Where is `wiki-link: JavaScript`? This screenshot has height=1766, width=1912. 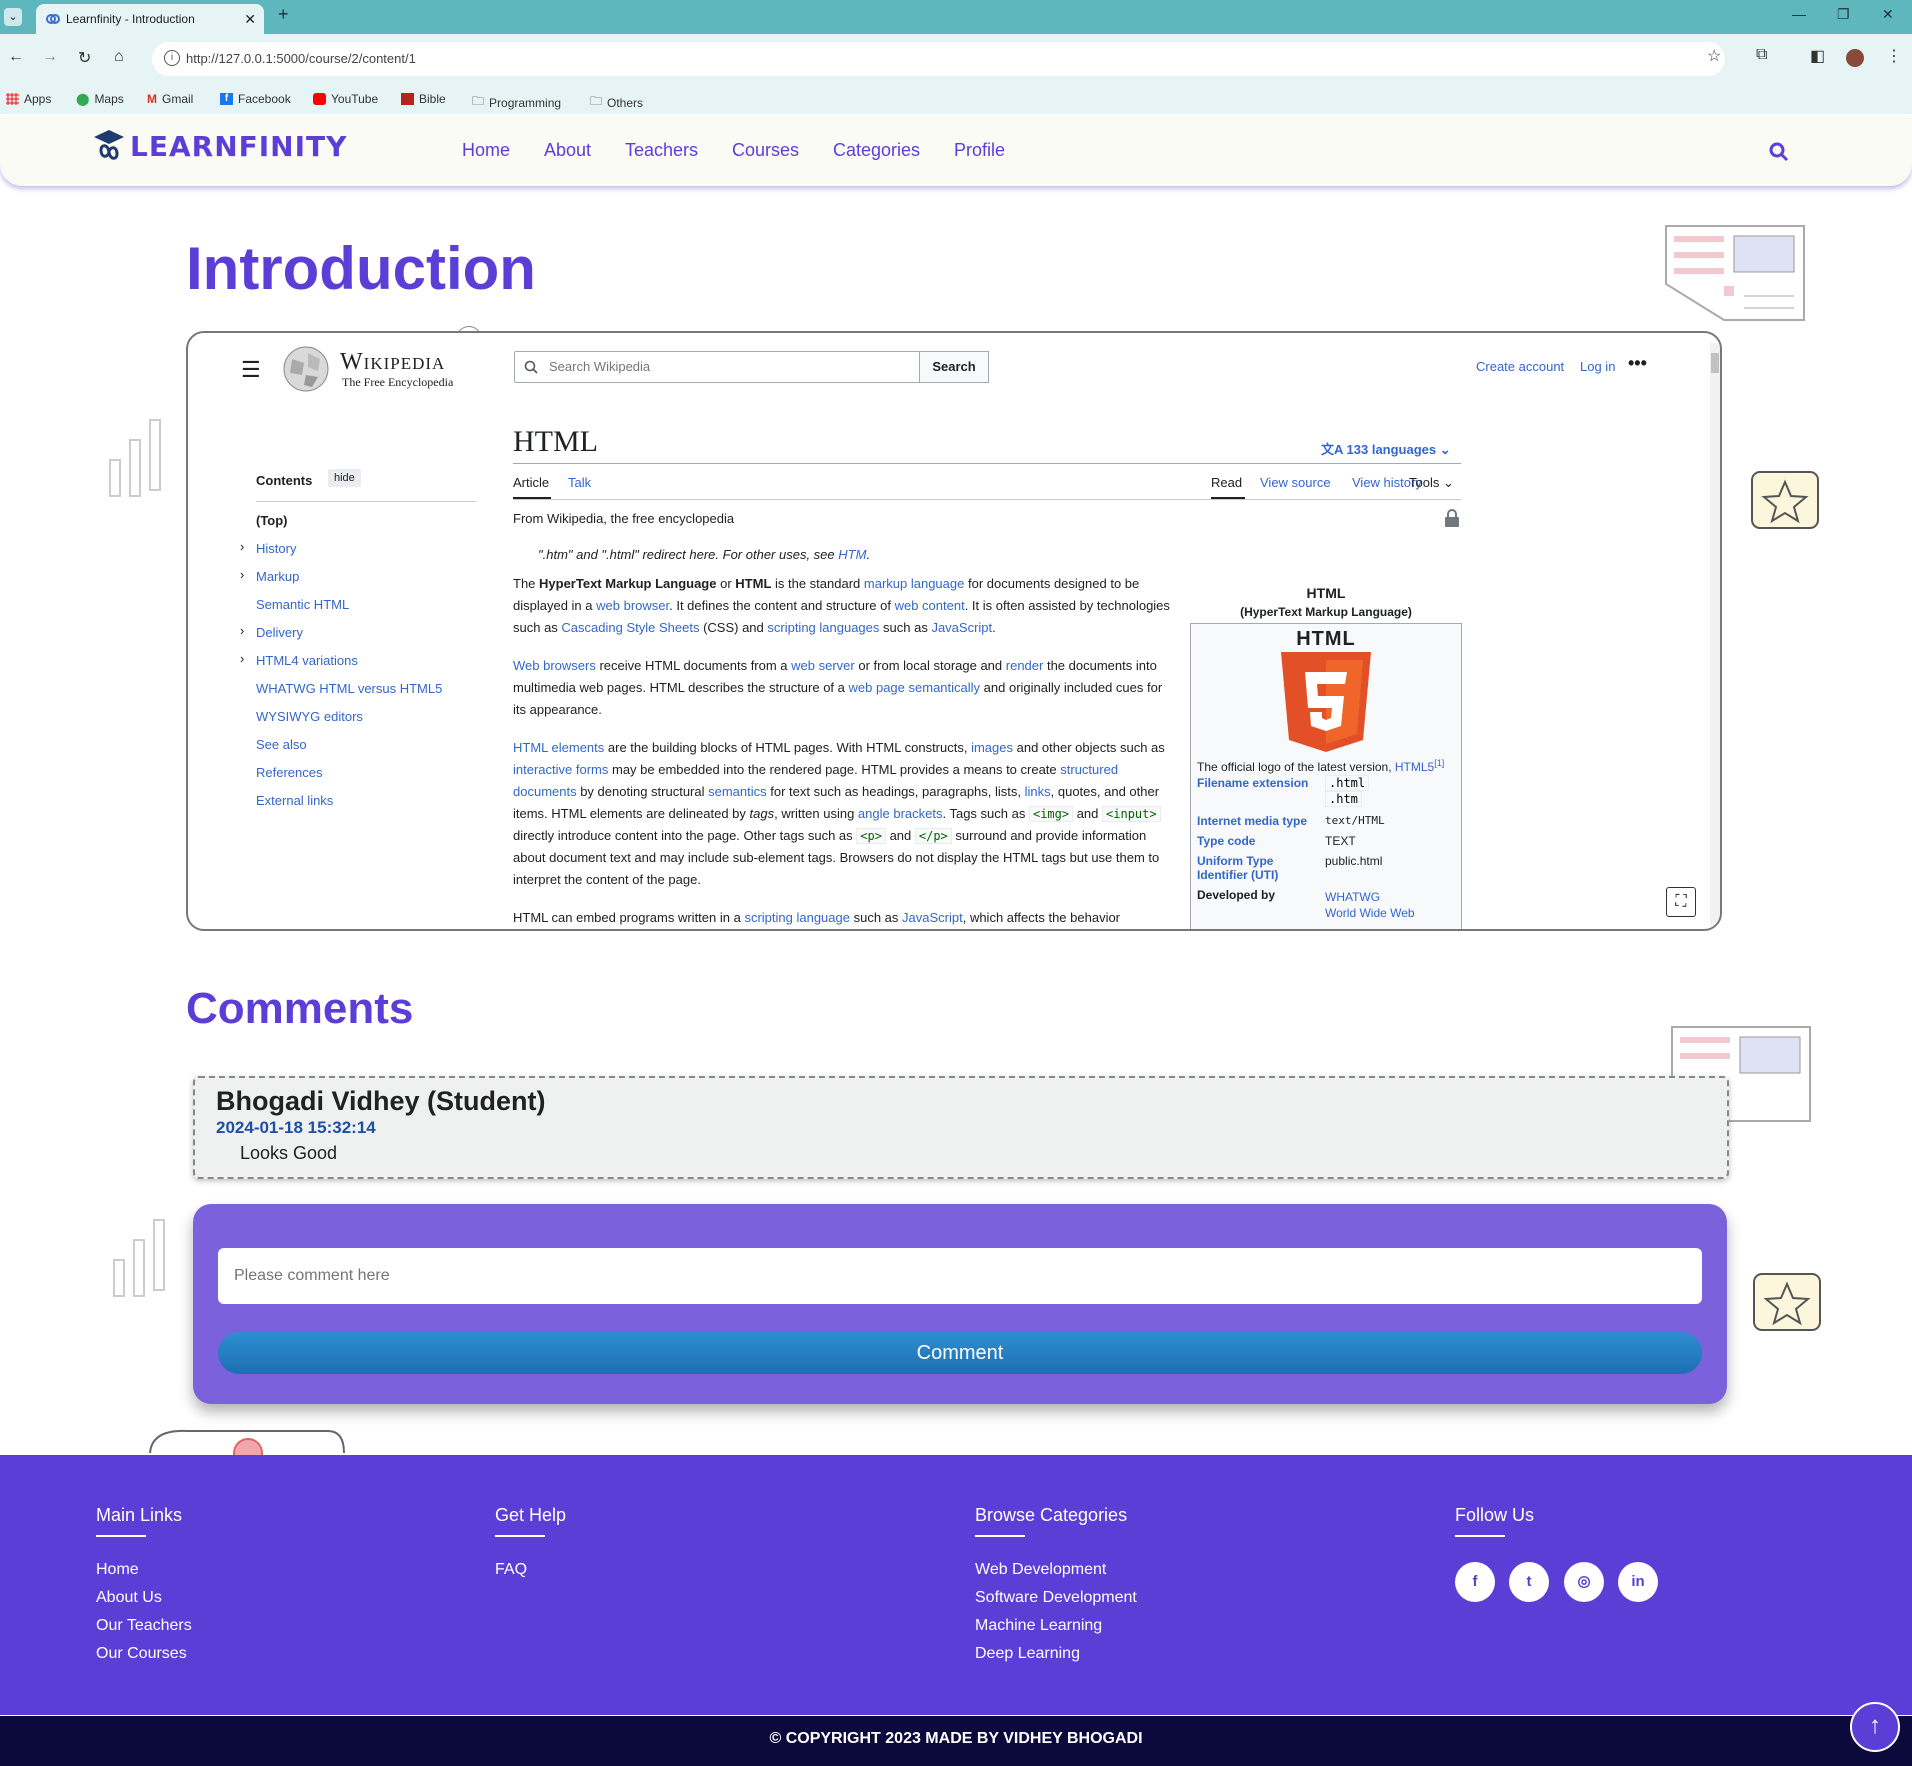
wiki-link: JavaScript is located at coordinates (961, 627).